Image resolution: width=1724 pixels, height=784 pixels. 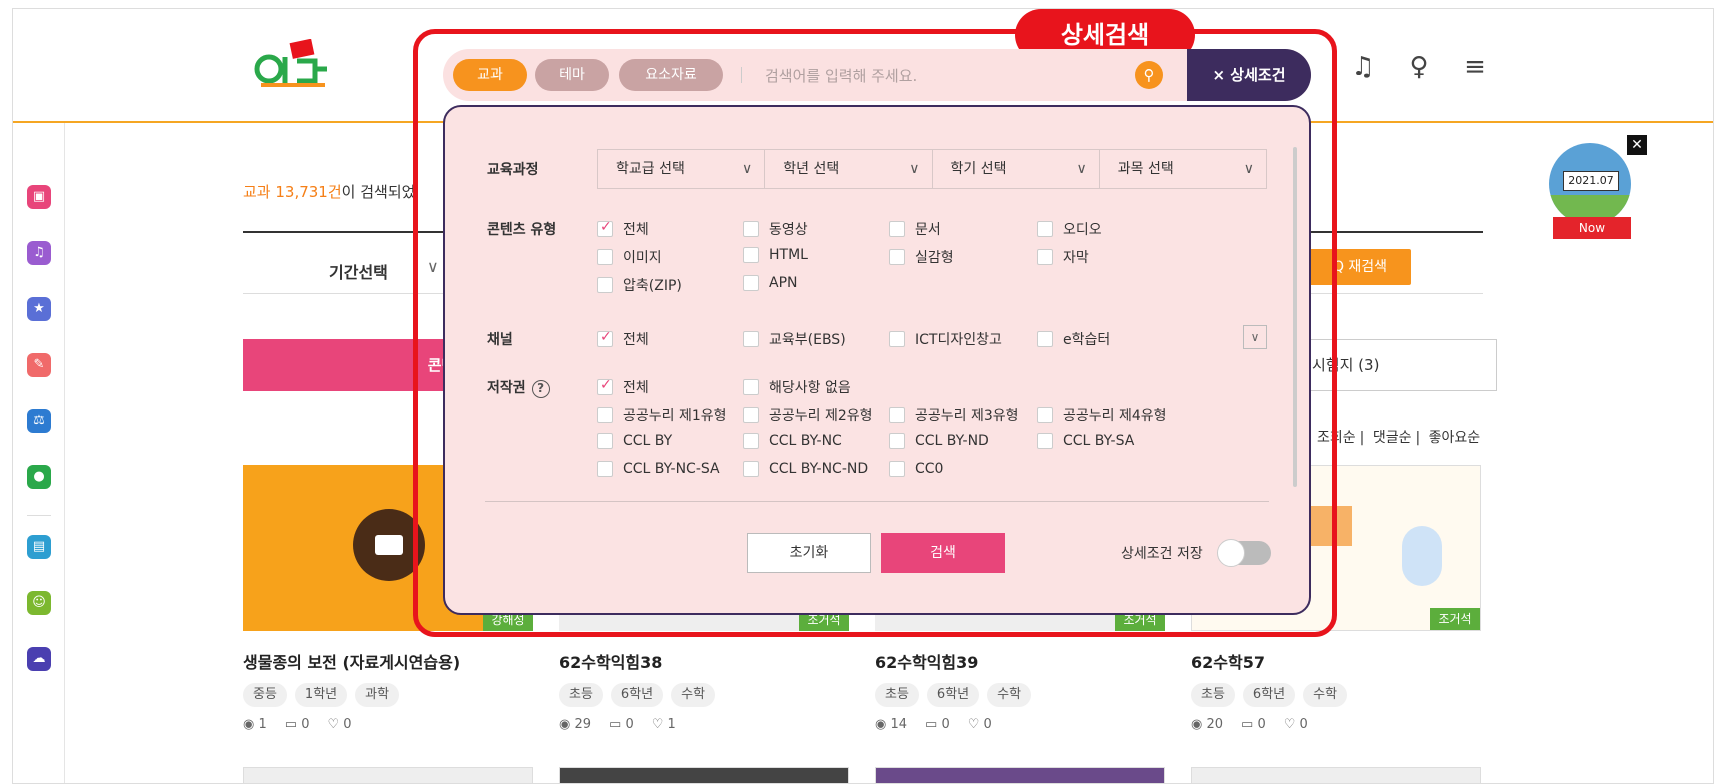 I want to click on checkbox-type-apn: APN, so click(x=770, y=283).